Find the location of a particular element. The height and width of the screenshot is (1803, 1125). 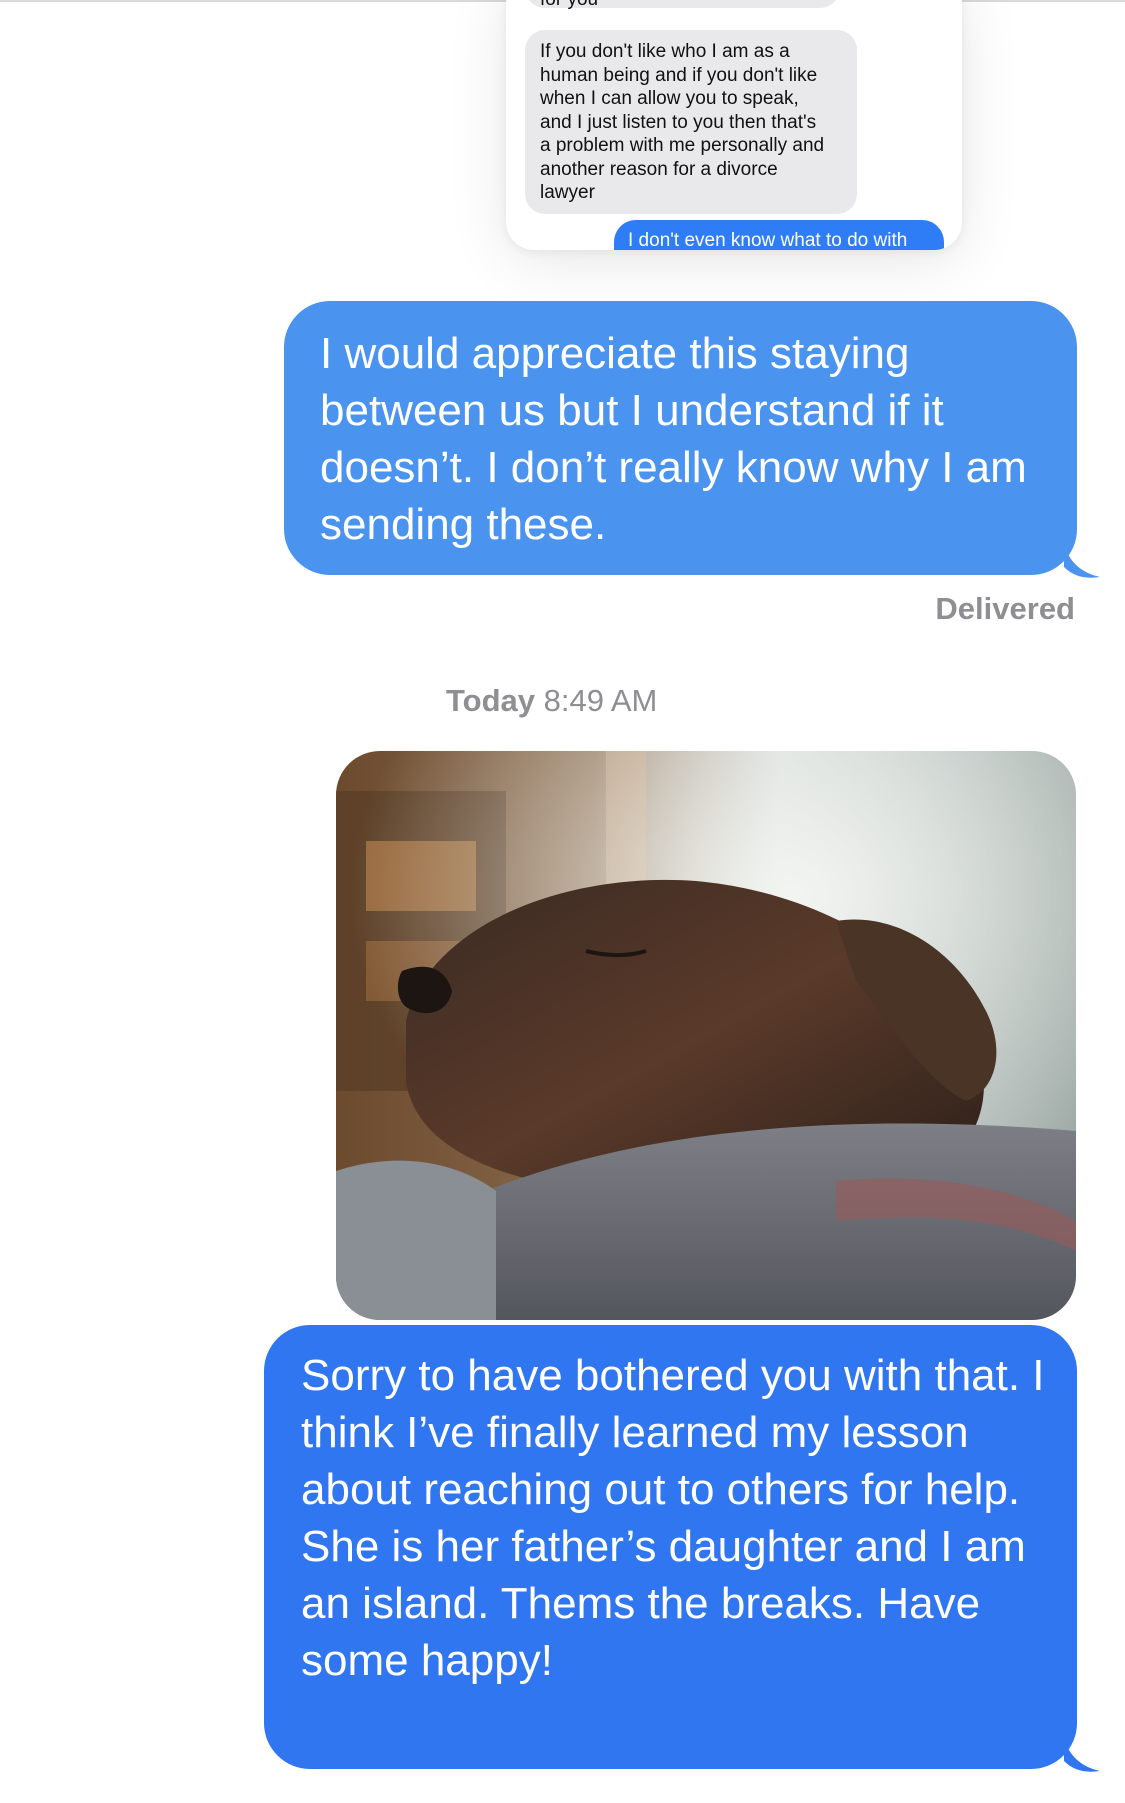

message-timestamp: Today 8:49 AM is located at coordinates (551, 701).